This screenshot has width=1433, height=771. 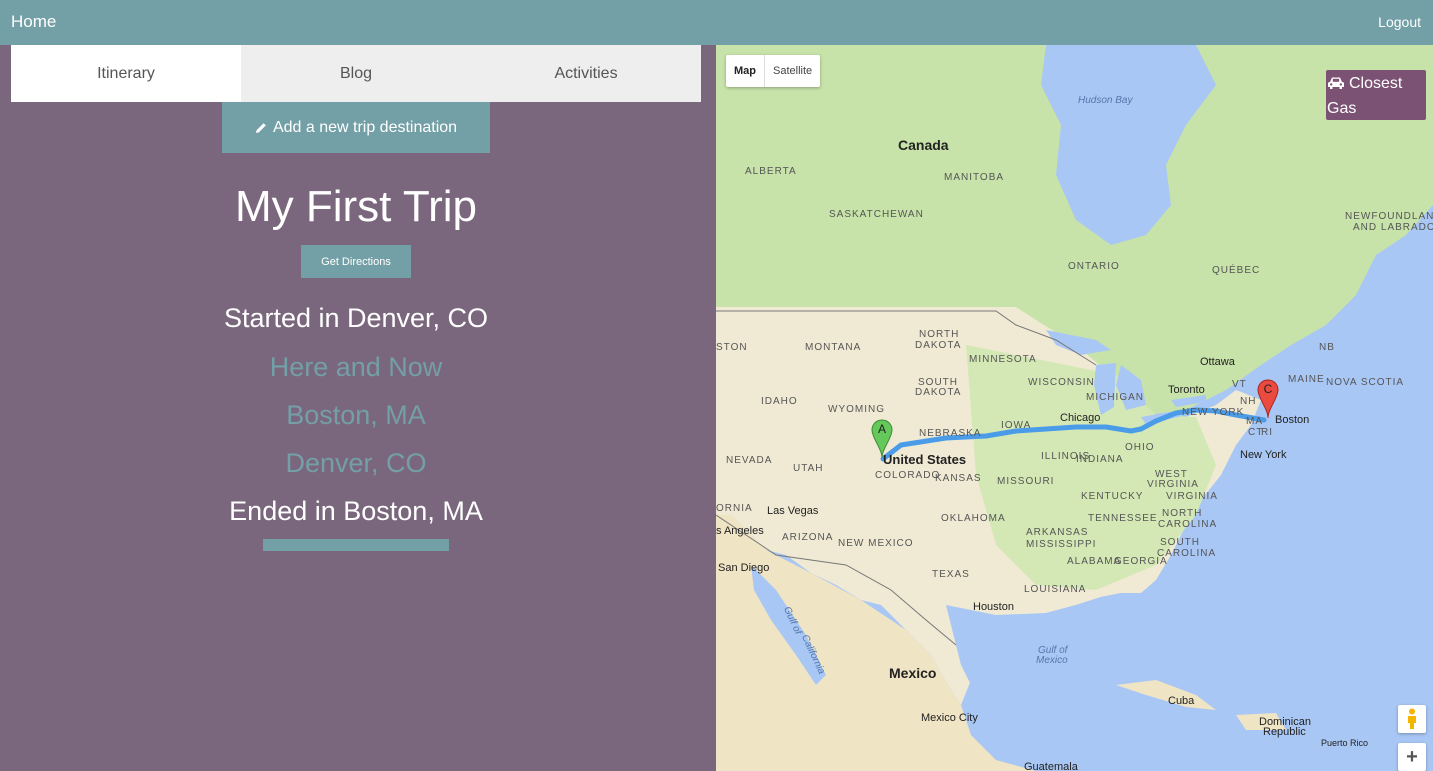 I want to click on tab-bar: Itinerary Blog Activities, so click(x=356, y=73).